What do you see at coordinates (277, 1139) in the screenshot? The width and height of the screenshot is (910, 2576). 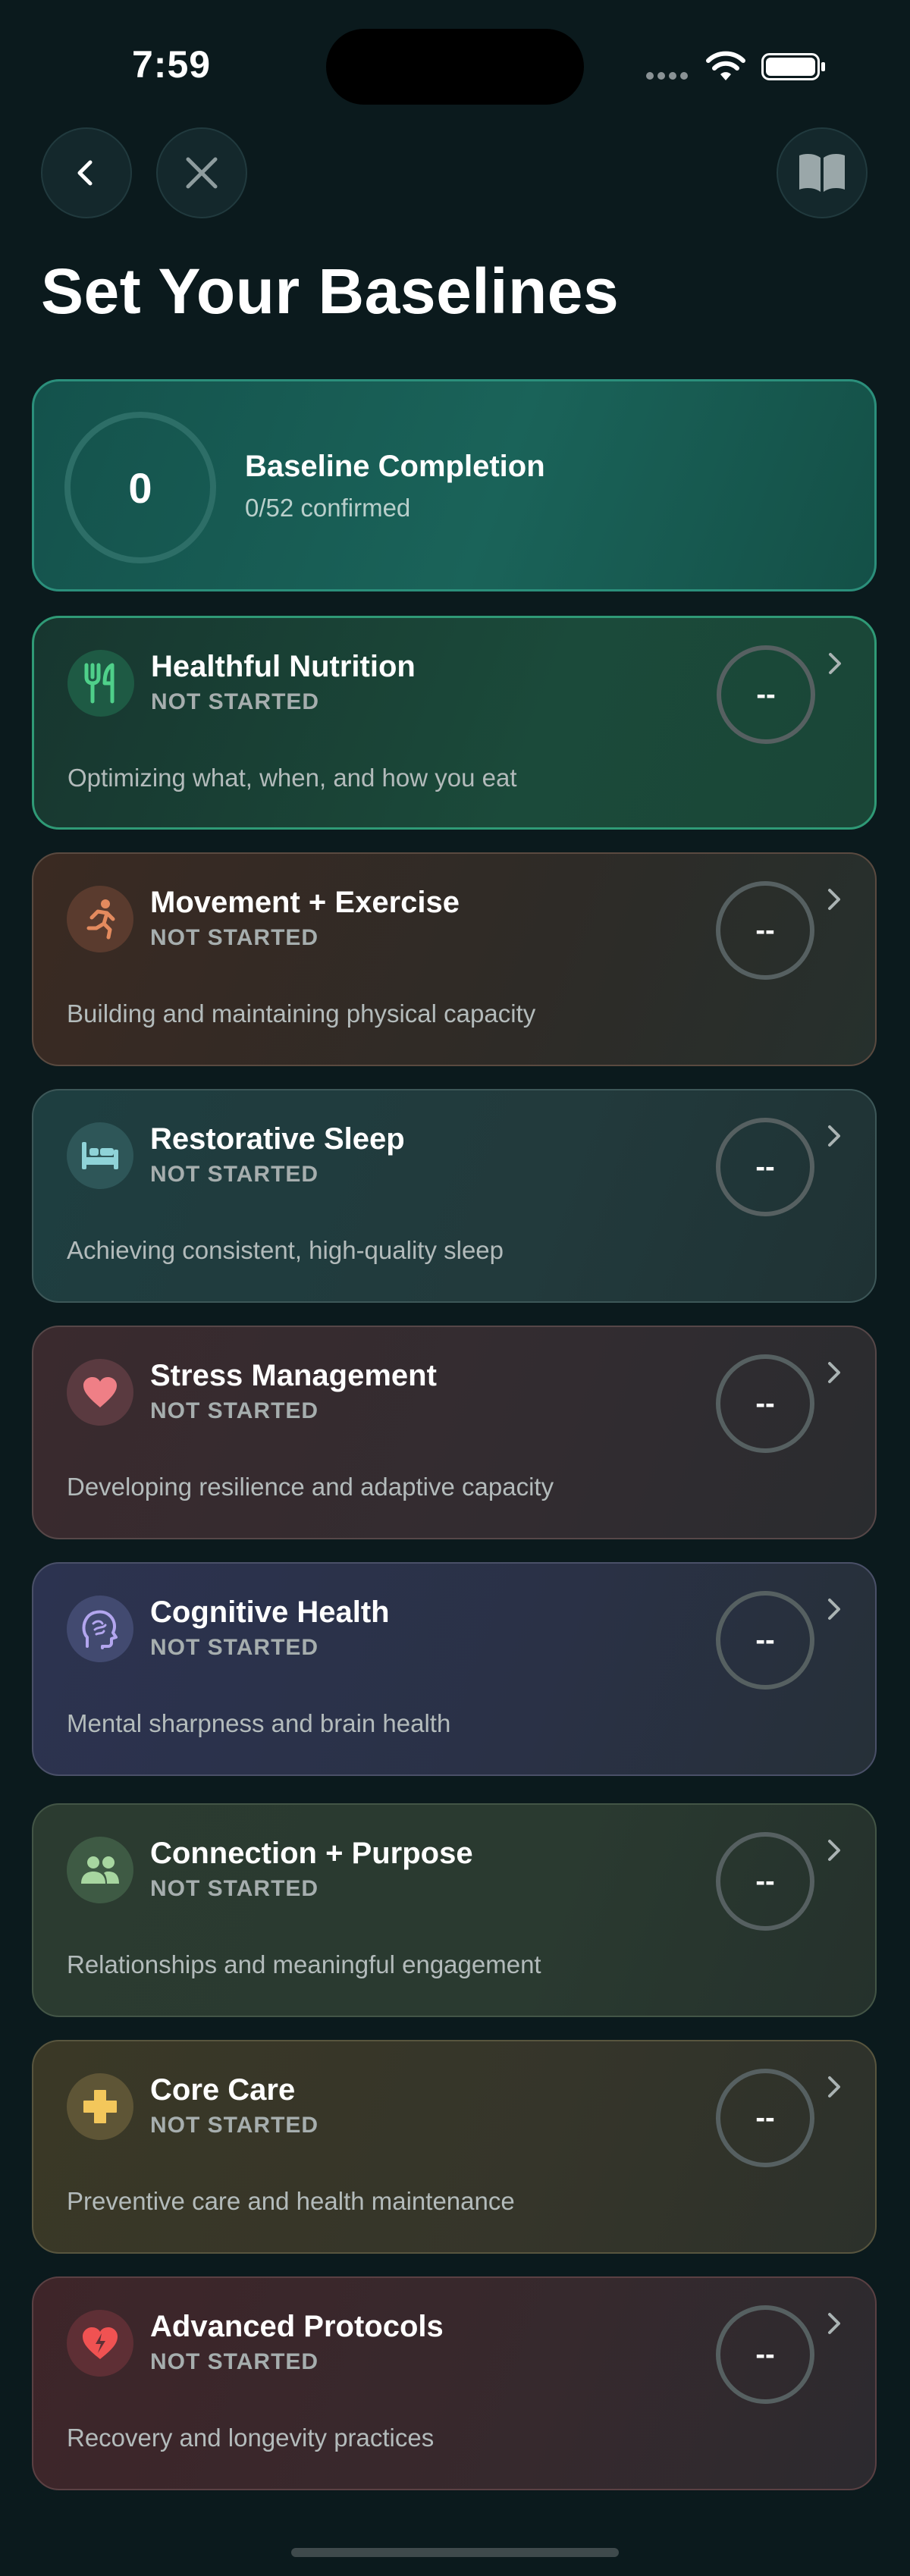 I see `category-title: Restorative Sleep` at bounding box center [277, 1139].